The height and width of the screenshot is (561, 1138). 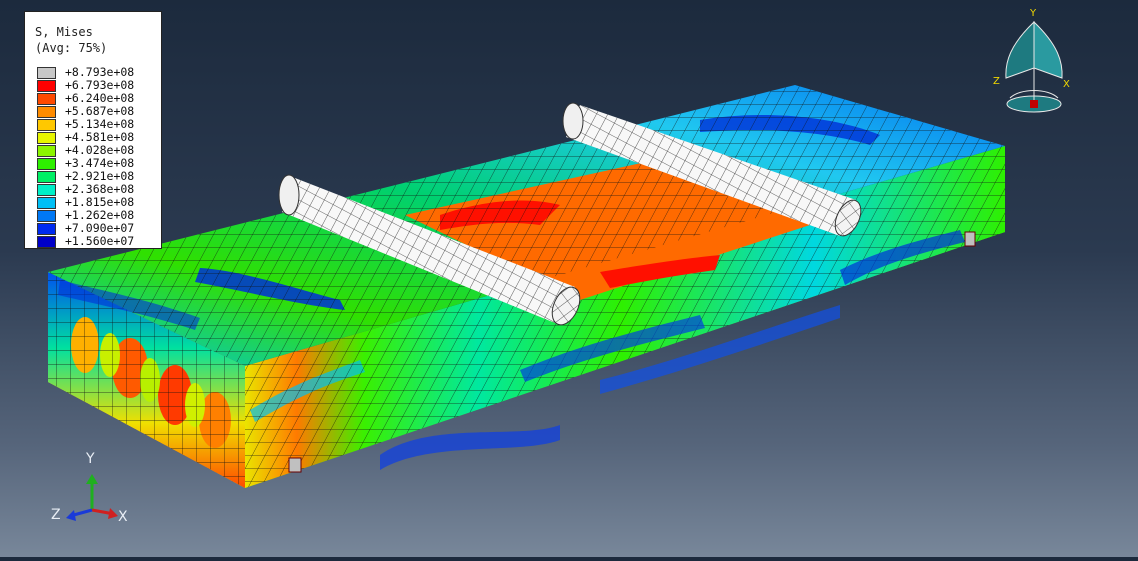 What do you see at coordinates (100, 241) in the screenshot?
I see `legend-value: +1.560e+07` at bounding box center [100, 241].